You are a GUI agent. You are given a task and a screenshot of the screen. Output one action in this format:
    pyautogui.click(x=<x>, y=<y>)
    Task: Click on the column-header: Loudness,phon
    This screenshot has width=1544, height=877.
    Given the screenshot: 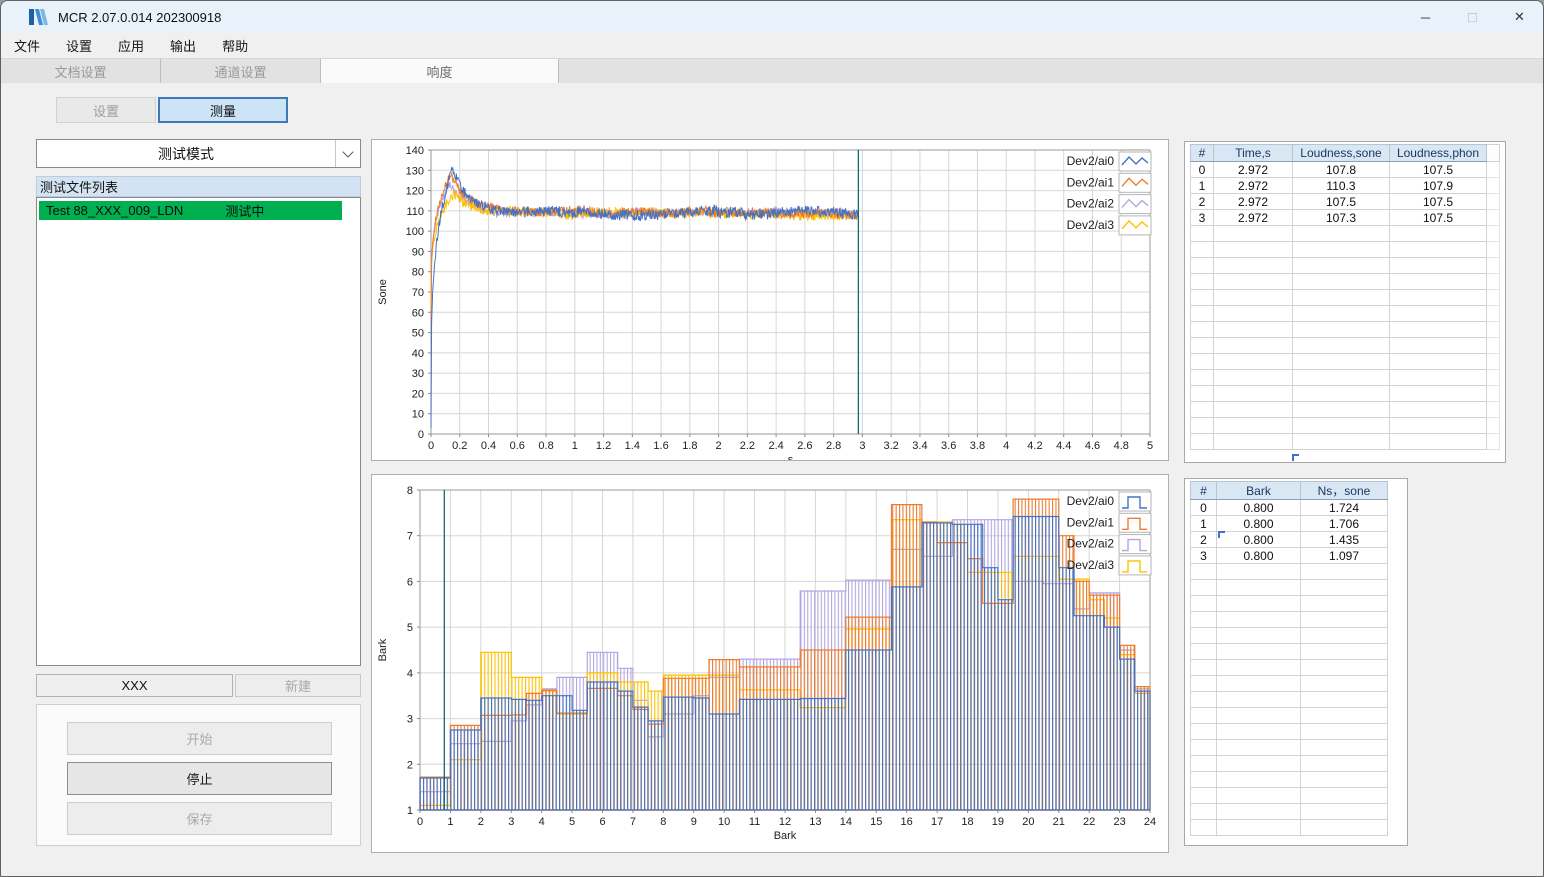 What is the action you would take?
    pyautogui.click(x=1438, y=153)
    